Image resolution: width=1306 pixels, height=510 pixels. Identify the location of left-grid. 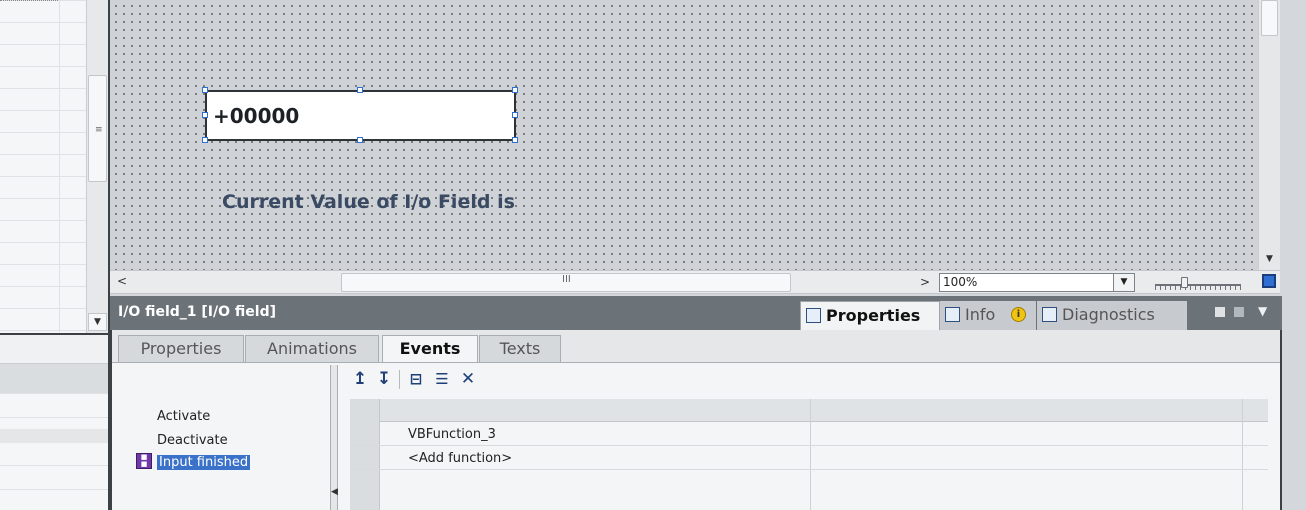
(43, 166).